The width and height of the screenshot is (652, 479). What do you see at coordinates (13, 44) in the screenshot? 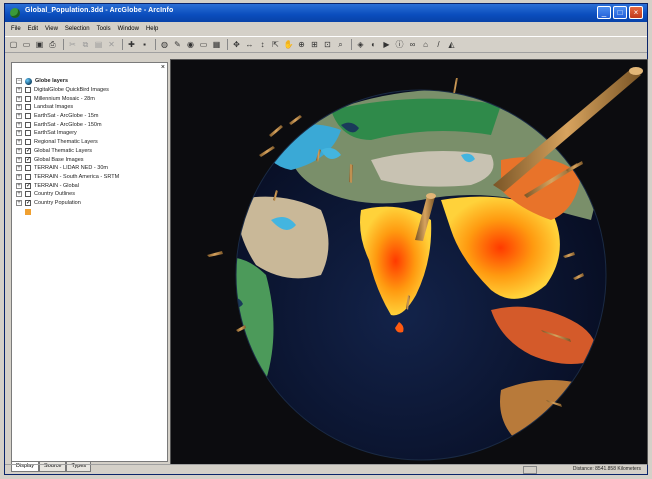
I see `new-icon: ▢` at bounding box center [13, 44].